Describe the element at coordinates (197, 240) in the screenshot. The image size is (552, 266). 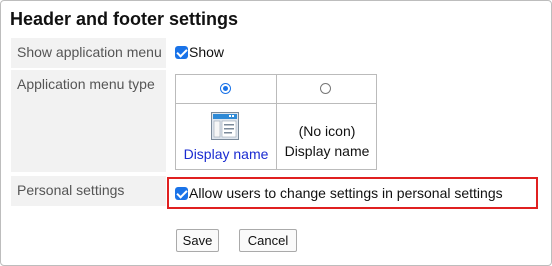
I see `save-button: Save` at that location.